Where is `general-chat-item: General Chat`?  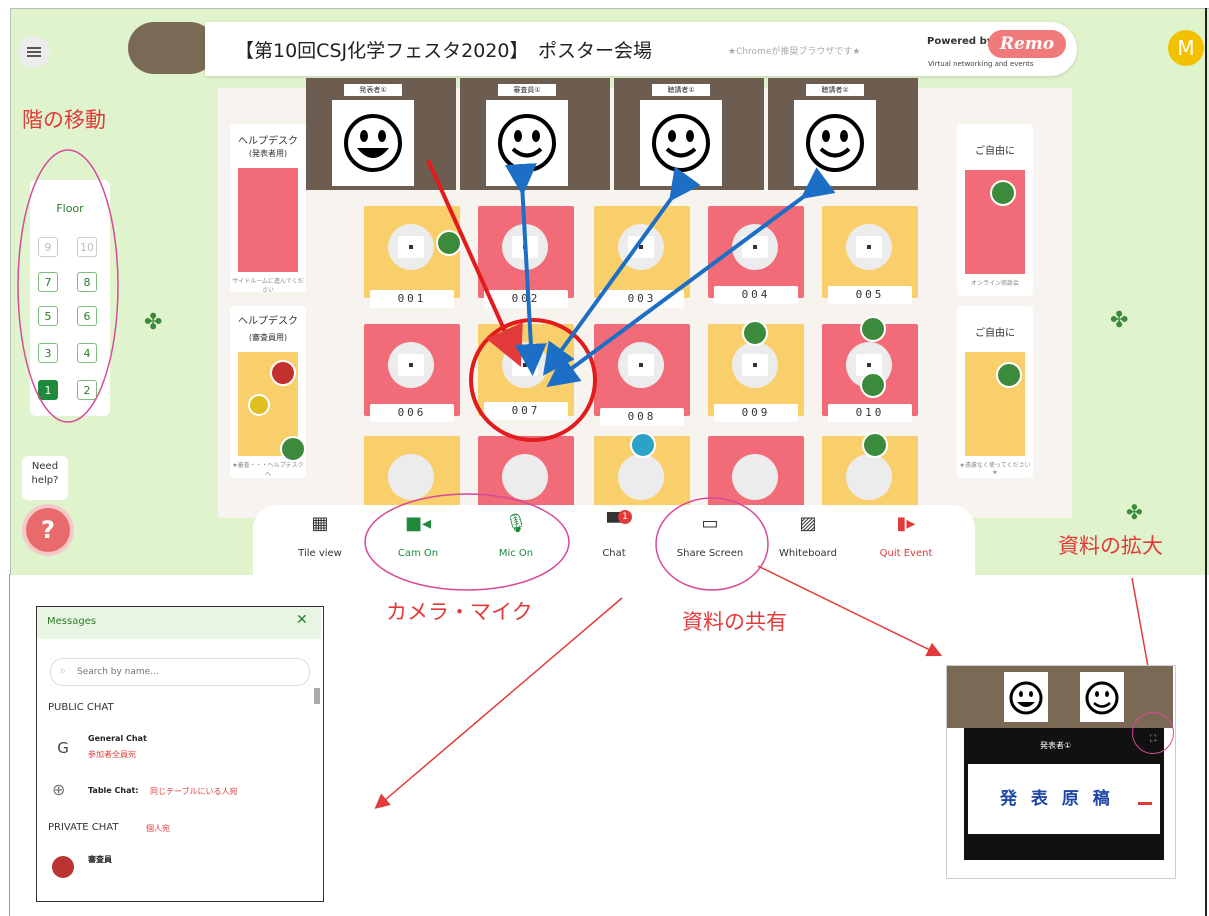 general-chat-item: General Chat is located at coordinates (117, 738).